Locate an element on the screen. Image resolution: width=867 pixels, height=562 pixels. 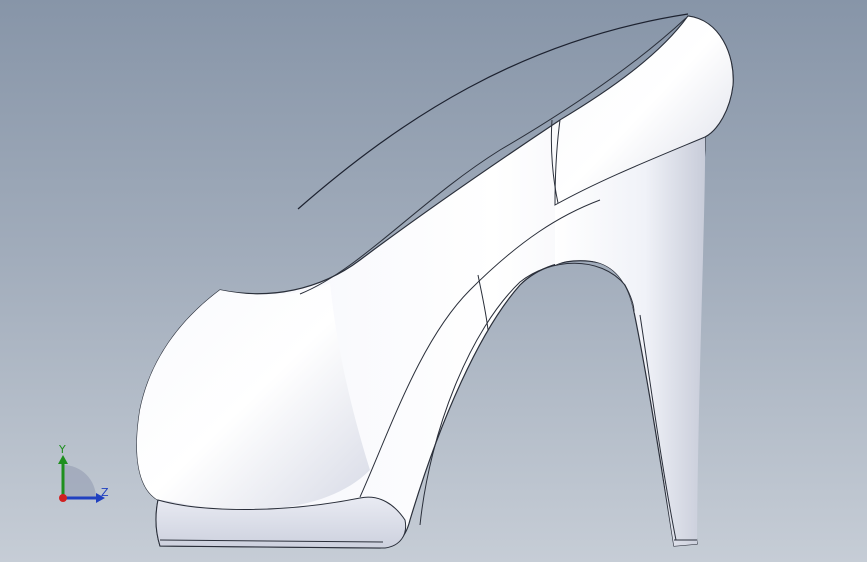
y-axis-label: Y is located at coordinates (62, 449).